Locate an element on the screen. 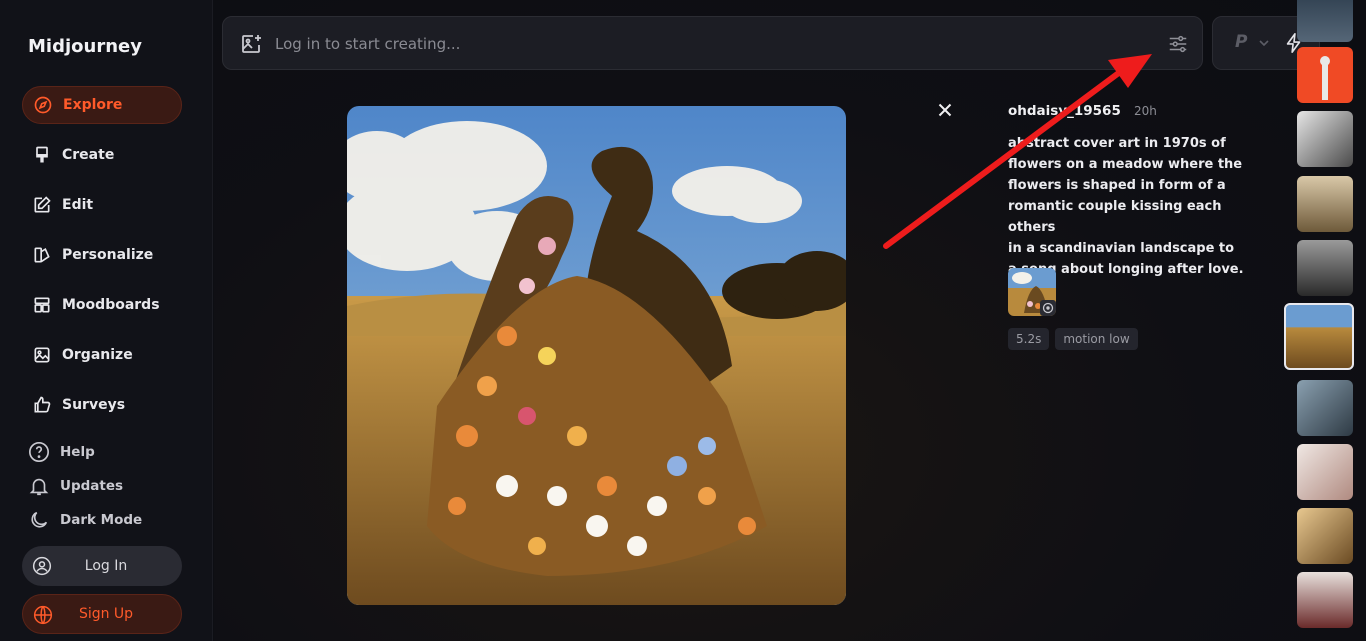  gallery-thumbnail-selected is located at coordinates (1319, 336).